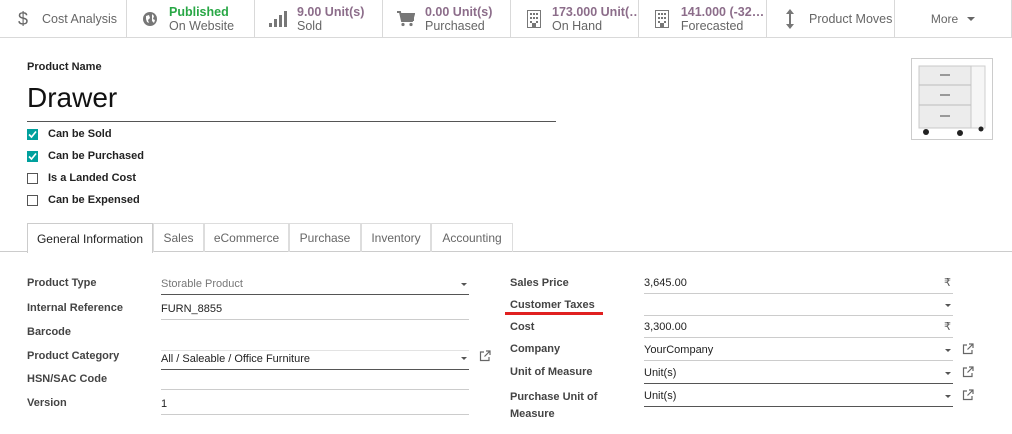 Image resolution: width=1012 pixels, height=434 pixels. What do you see at coordinates (396, 237) in the screenshot?
I see `tab-inventory: Inventory` at bounding box center [396, 237].